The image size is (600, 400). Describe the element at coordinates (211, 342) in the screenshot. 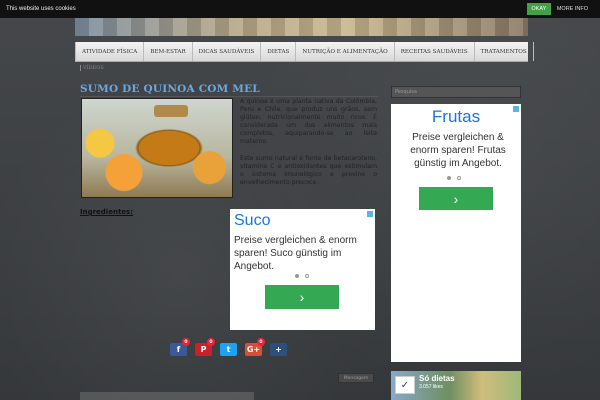

I see `pinterest-count-badge: 0` at that location.